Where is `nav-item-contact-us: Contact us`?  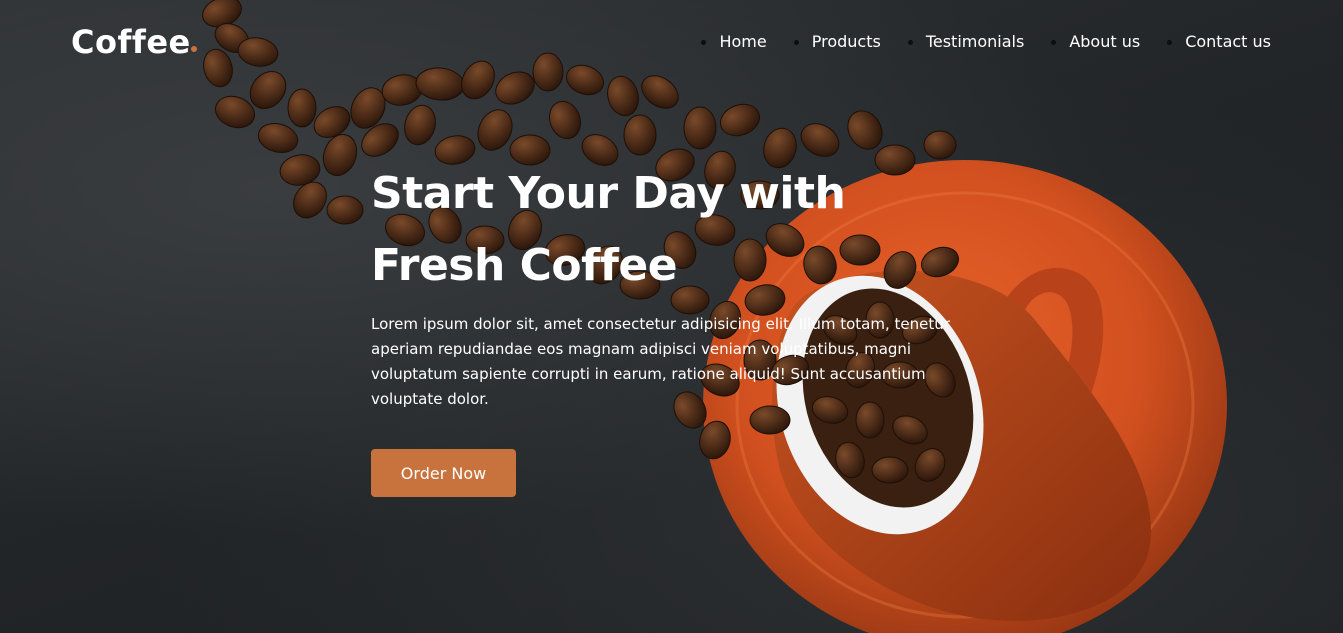 nav-item-contact-us: Contact us is located at coordinates (1219, 42).